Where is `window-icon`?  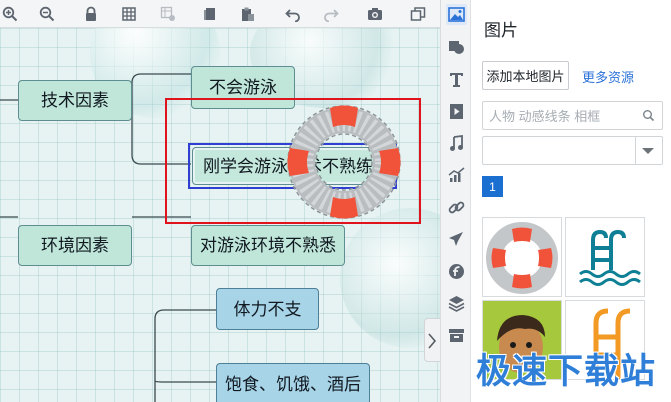 window-icon is located at coordinates (418, 14).